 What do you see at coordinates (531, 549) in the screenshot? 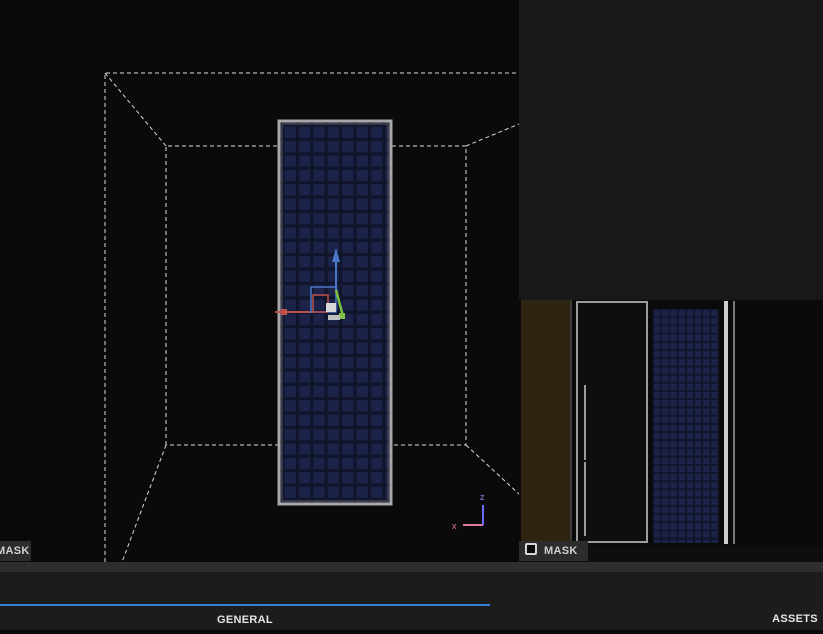
I see `checkbox-square-icon` at bounding box center [531, 549].